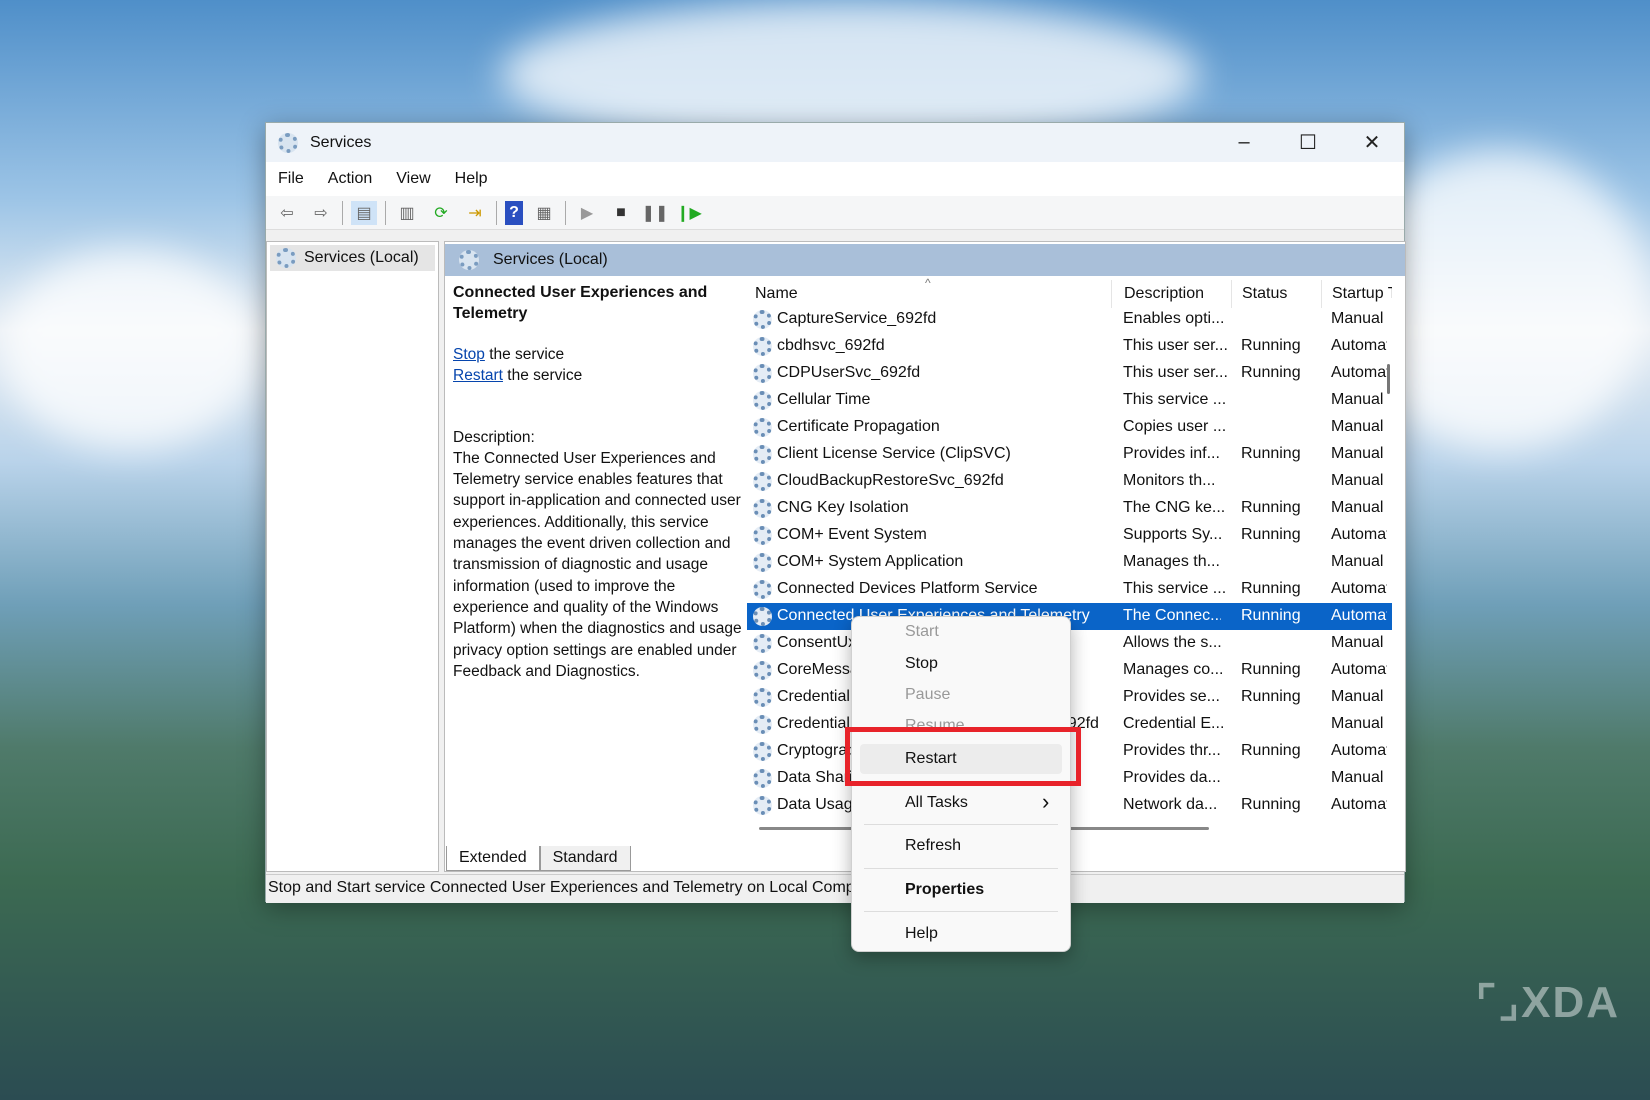 This screenshot has height=1100, width=1650. I want to click on forward-icon: ⇨, so click(321, 213).